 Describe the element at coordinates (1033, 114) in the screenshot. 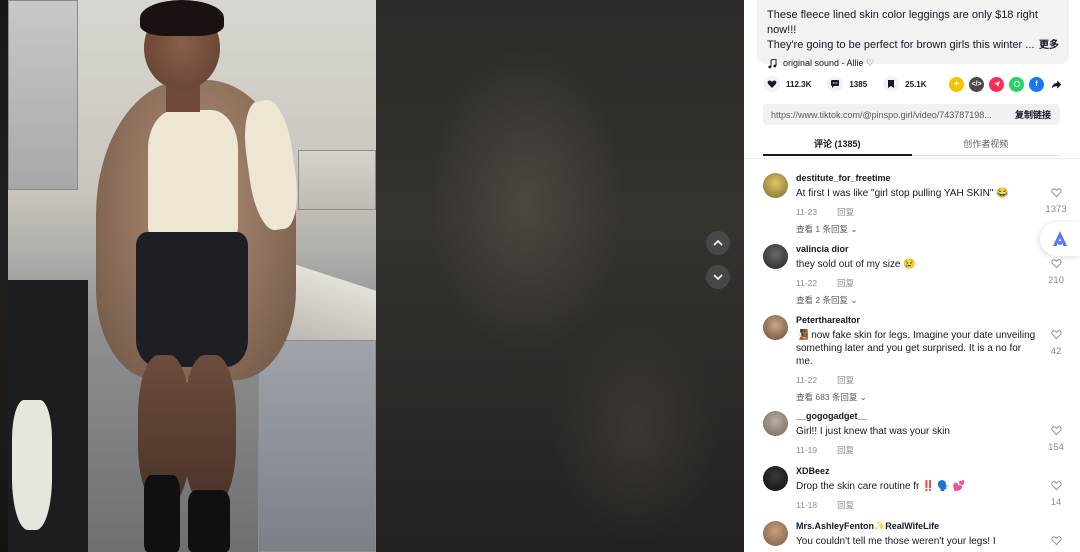

I see `copy-link-button: 复制链接` at that location.